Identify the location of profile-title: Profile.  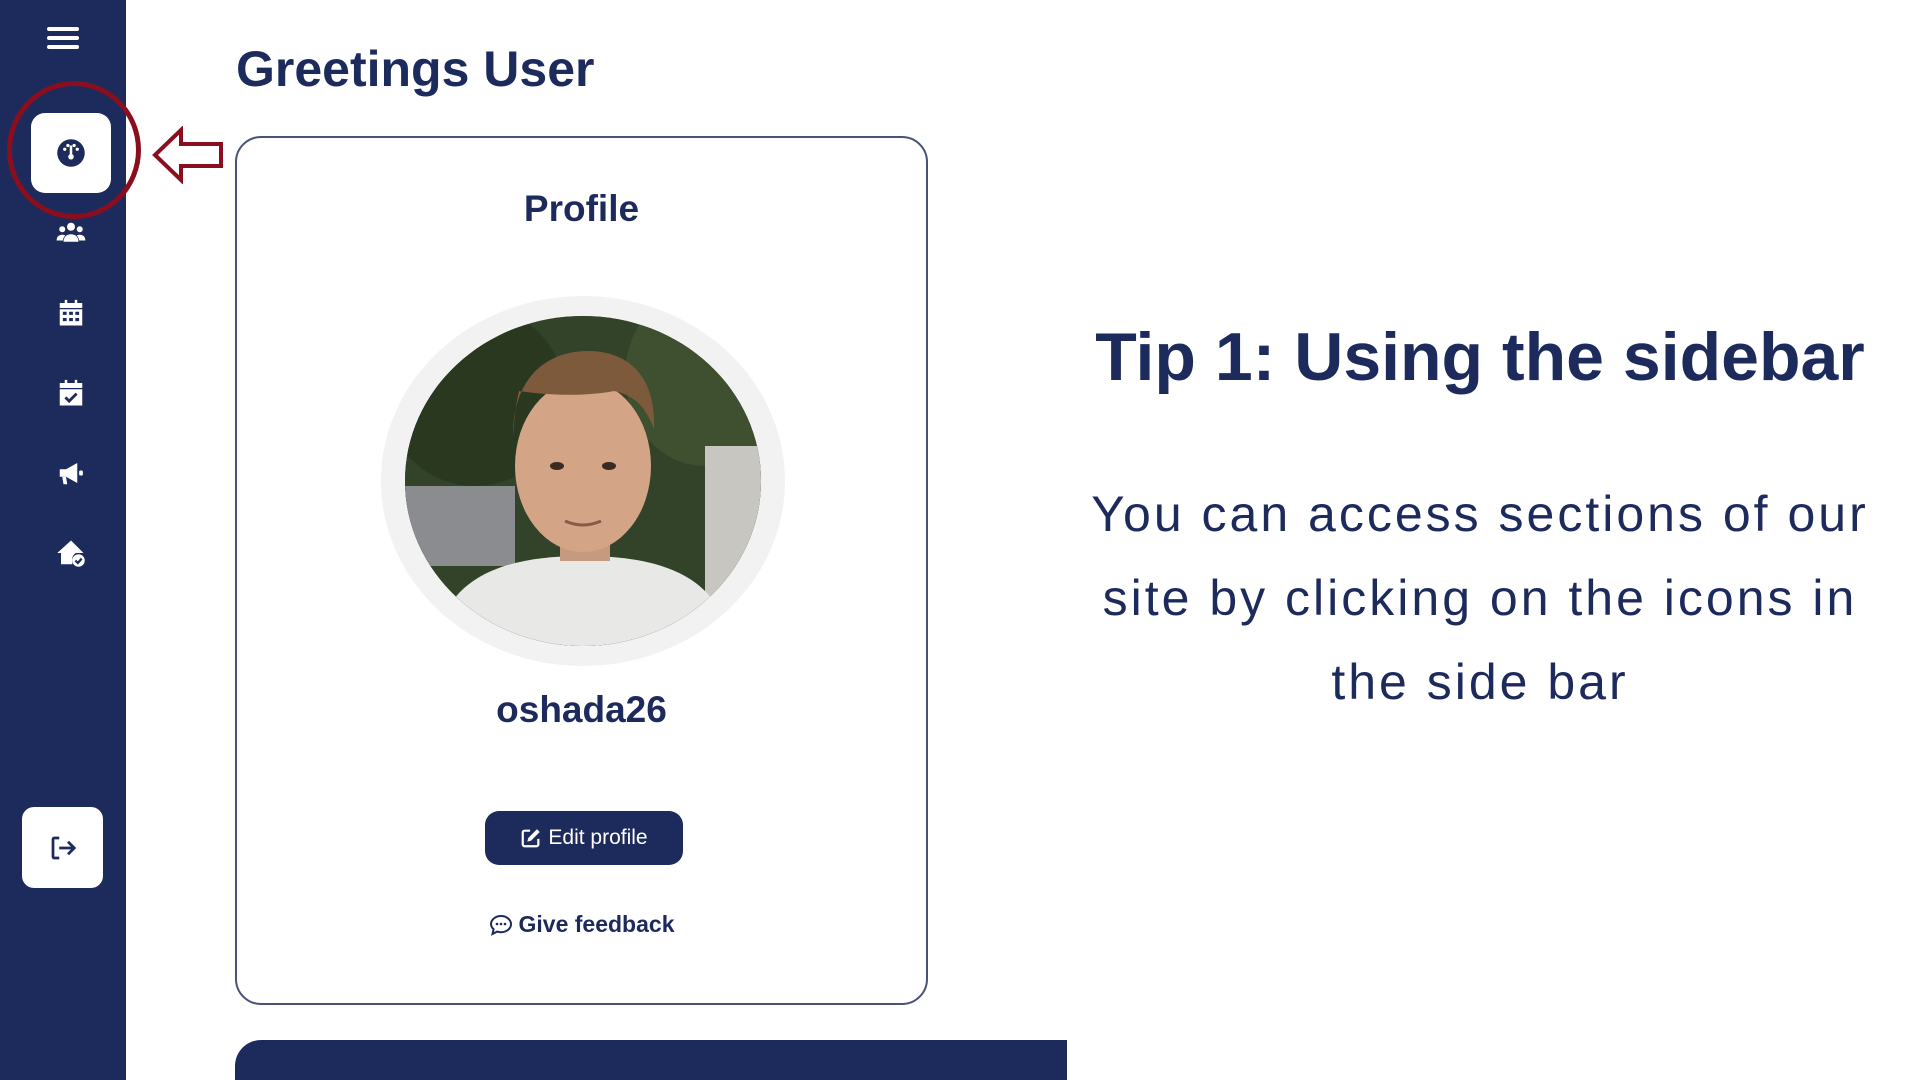
(581, 208).